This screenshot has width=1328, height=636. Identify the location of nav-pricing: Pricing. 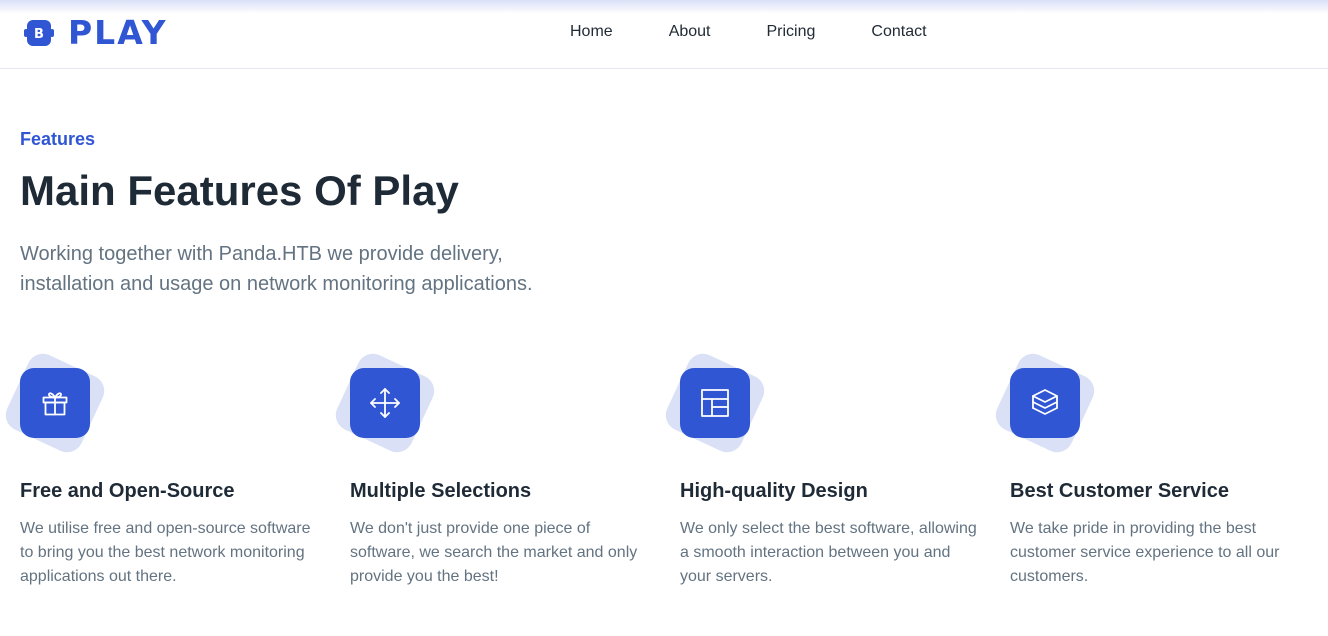
(791, 32).